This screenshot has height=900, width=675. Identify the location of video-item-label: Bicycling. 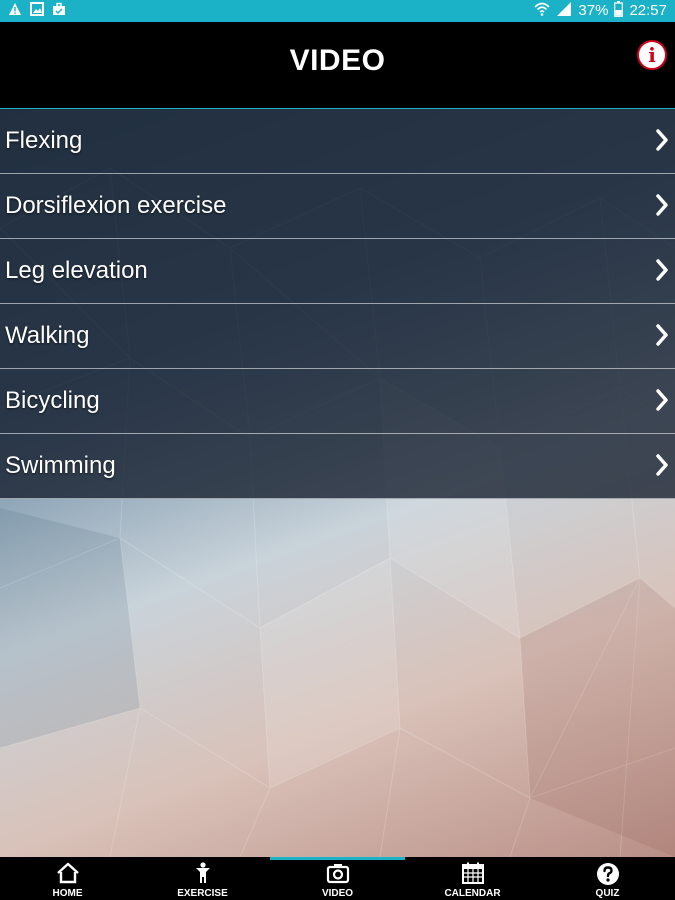
(52, 400).